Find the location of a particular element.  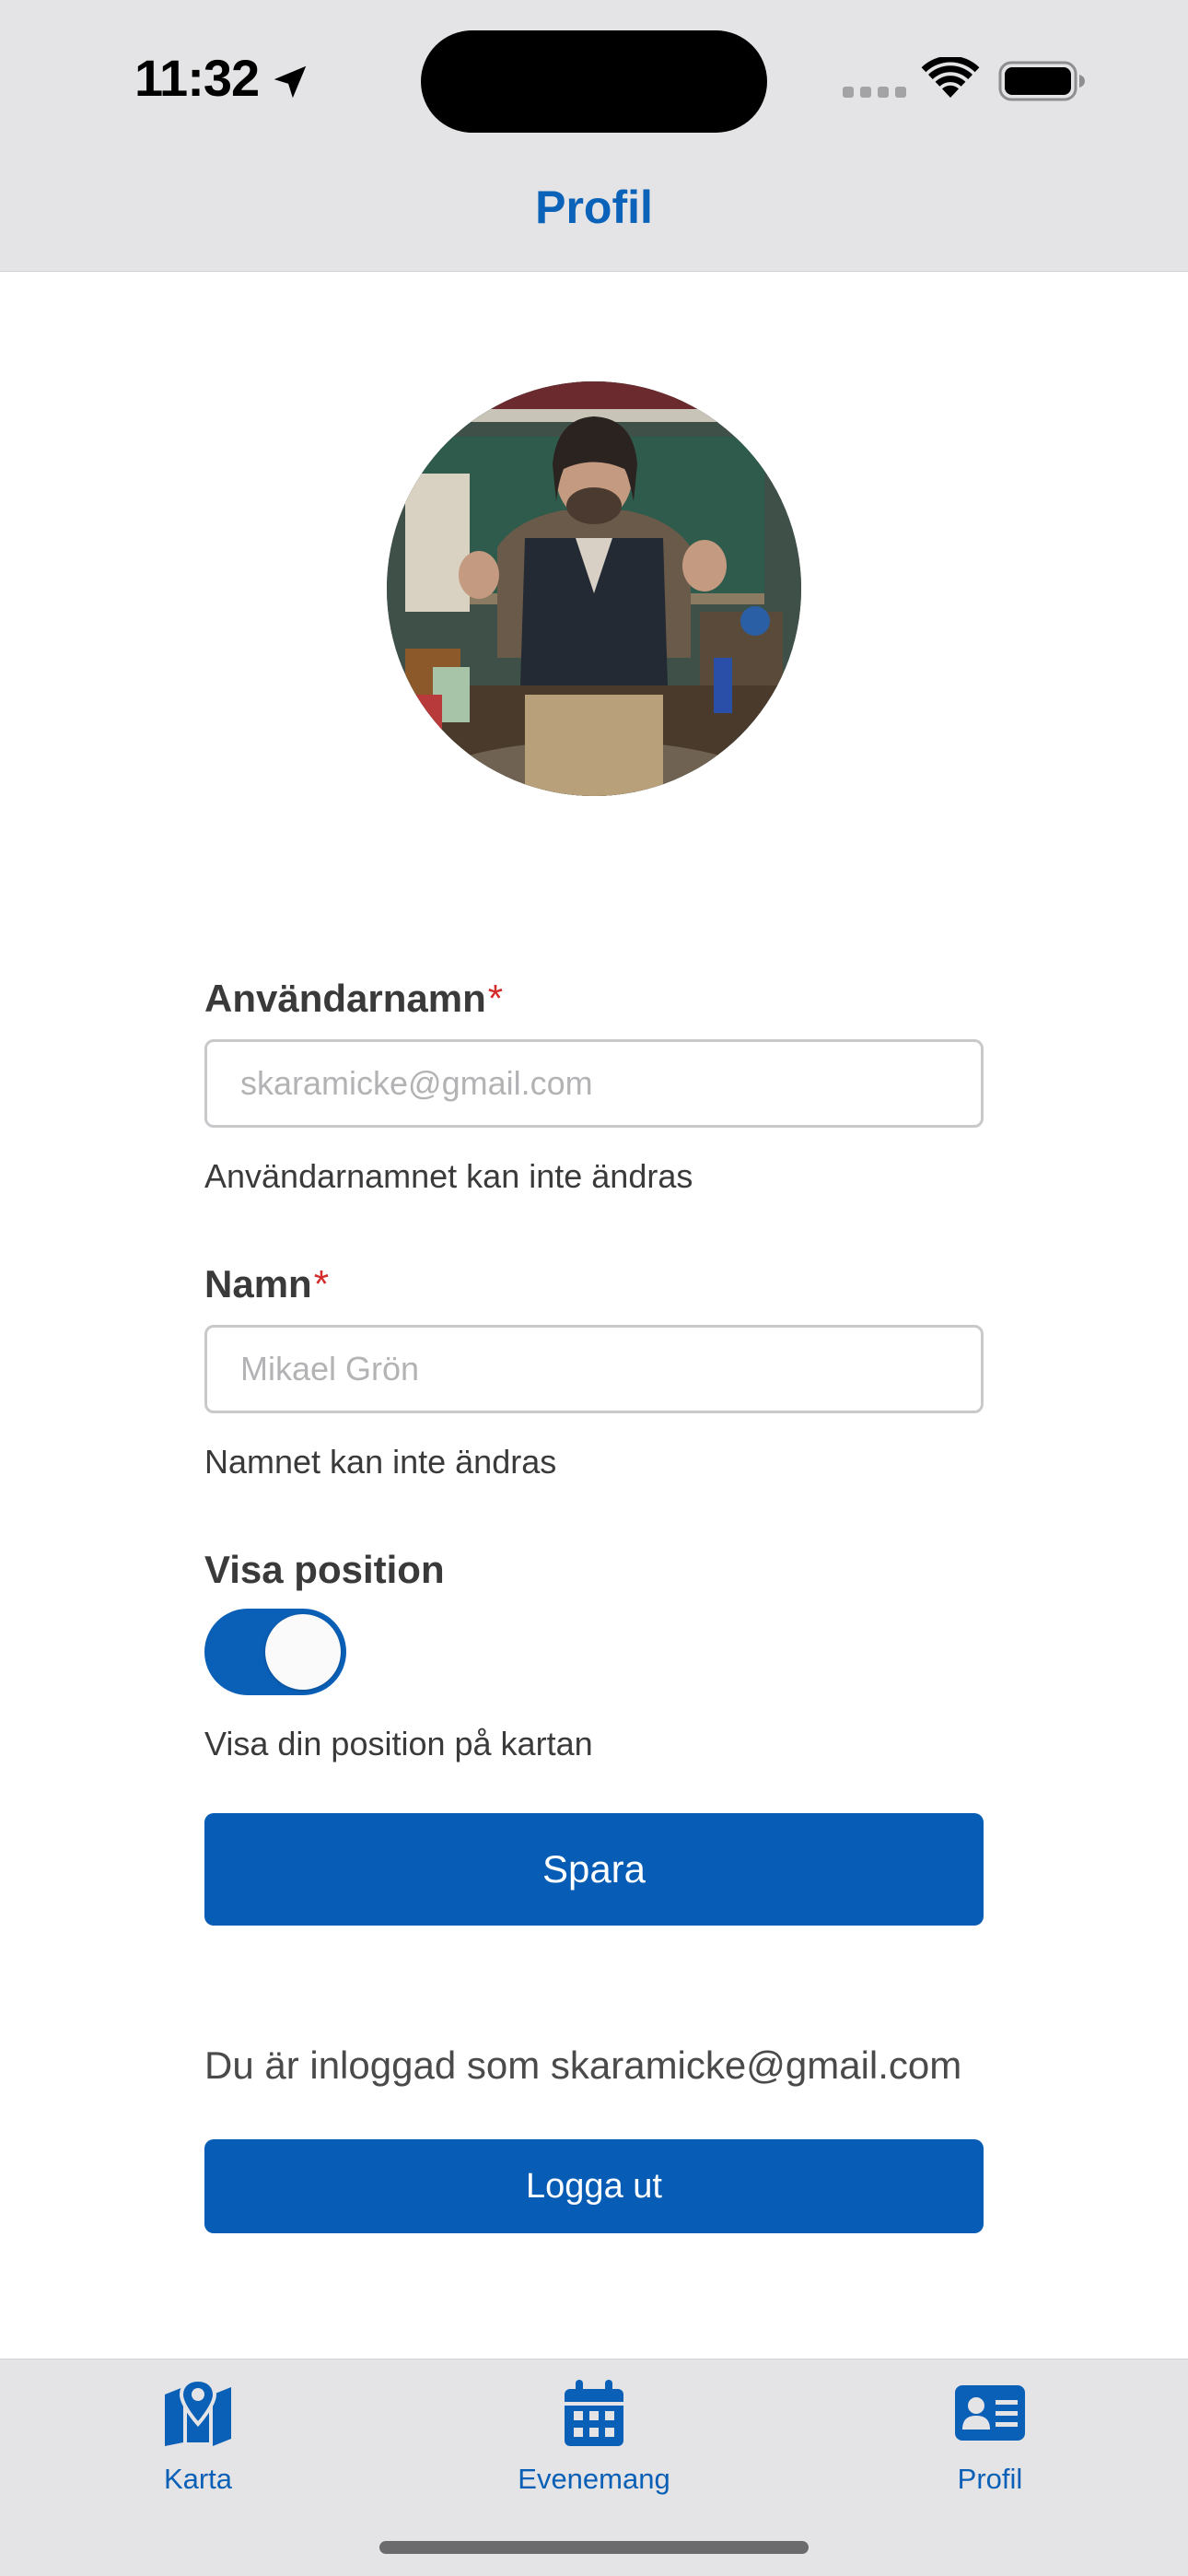

username-helper-text: Användarnamnet kan inte ändras is located at coordinates (448, 1176).